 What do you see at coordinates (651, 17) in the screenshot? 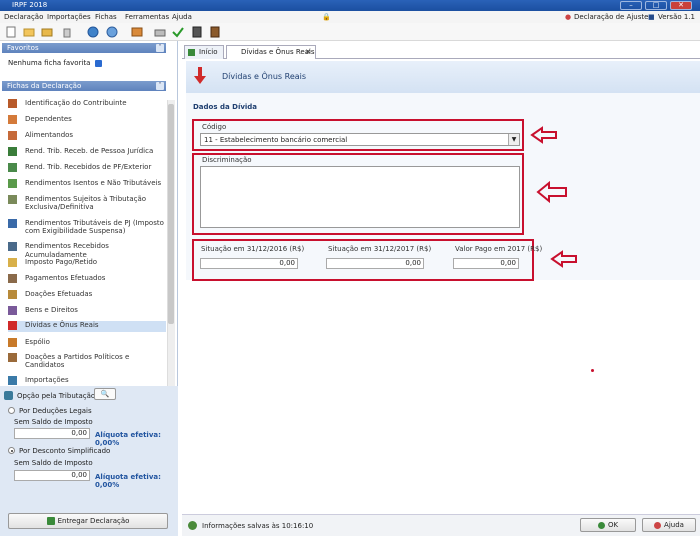
I see `version-icon: ■` at bounding box center [651, 17].